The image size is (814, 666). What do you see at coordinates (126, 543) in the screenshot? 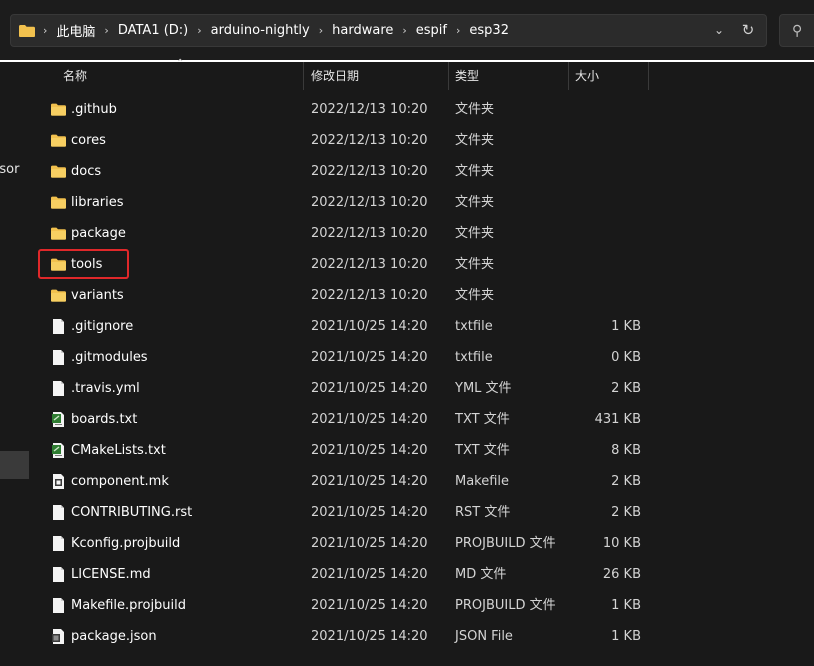
I see `file-name: Kconfig.projbuild` at bounding box center [126, 543].